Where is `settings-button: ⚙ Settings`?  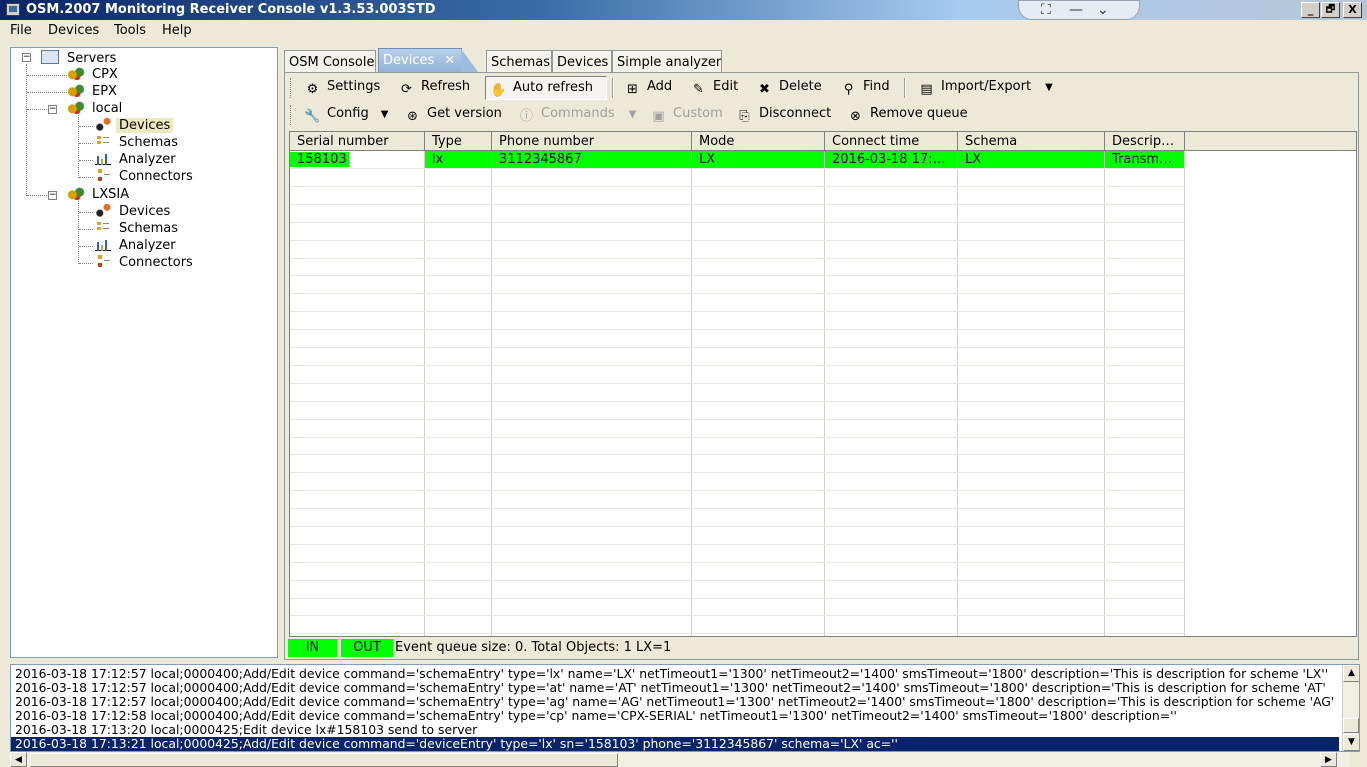
settings-button: ⚙ Settings is located at coordinates (342, 88).